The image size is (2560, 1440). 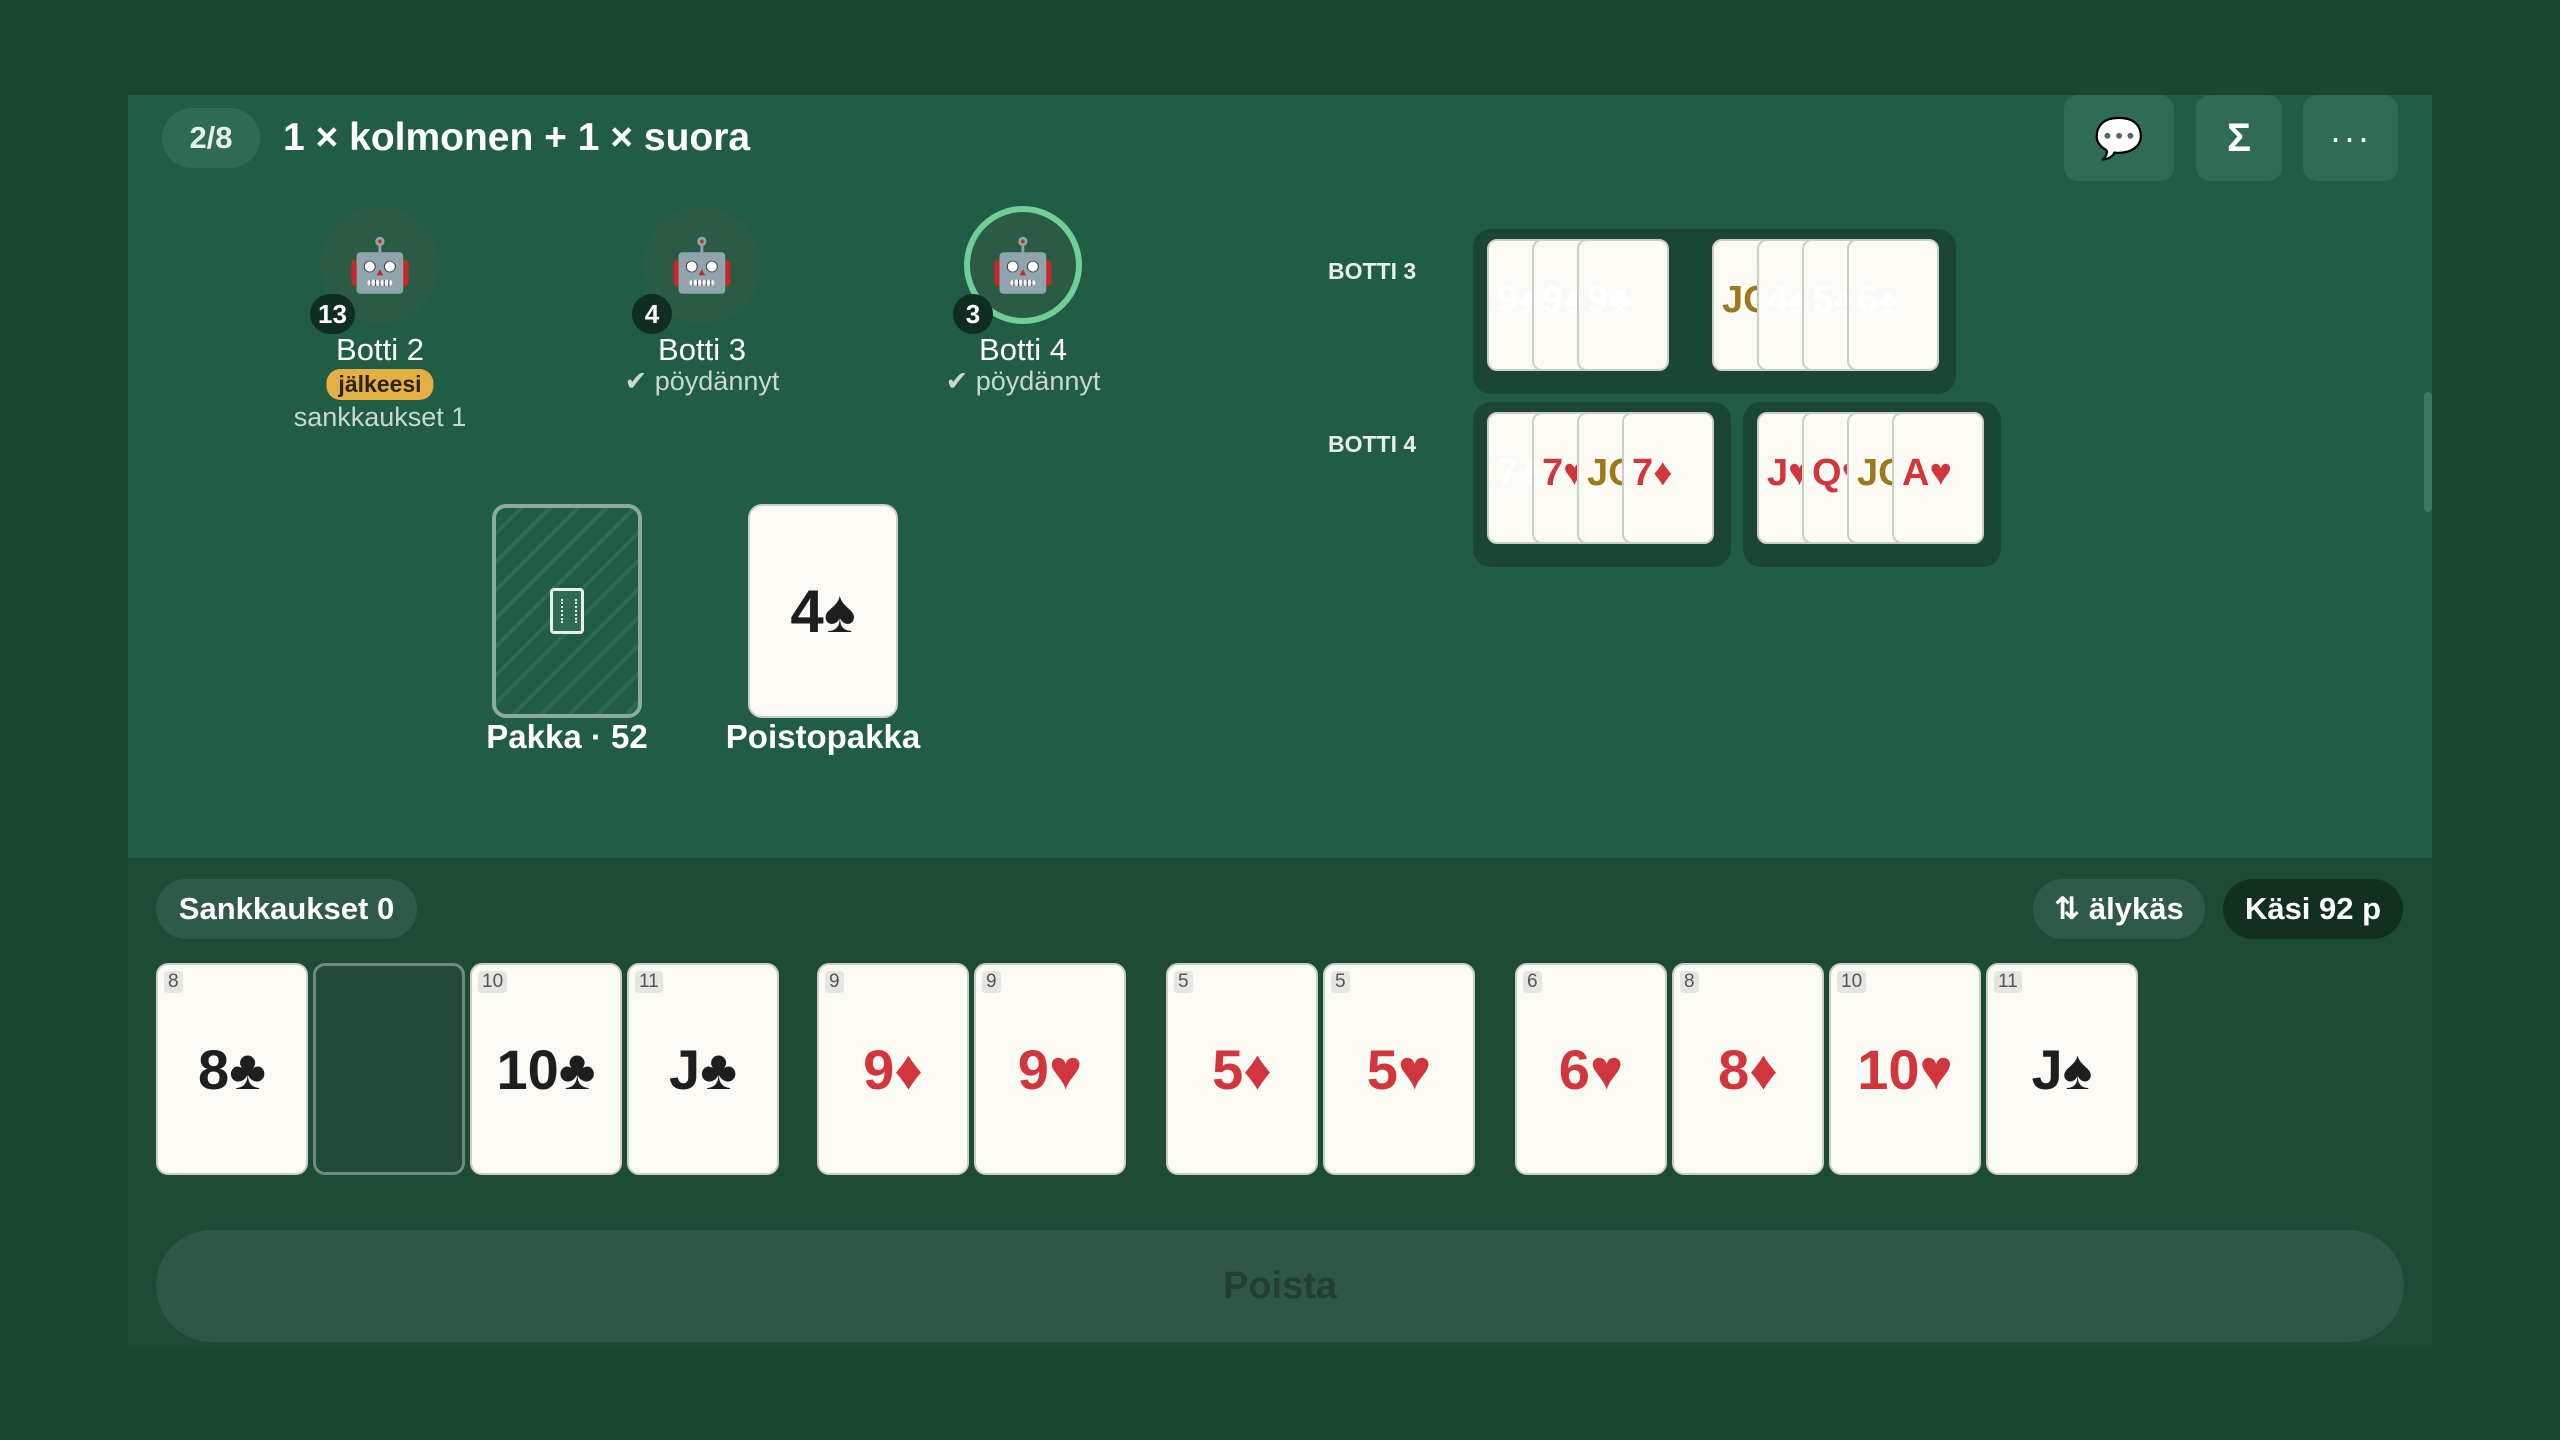 I want to click on card-count-badge: 13, so click(x=332, y=314).